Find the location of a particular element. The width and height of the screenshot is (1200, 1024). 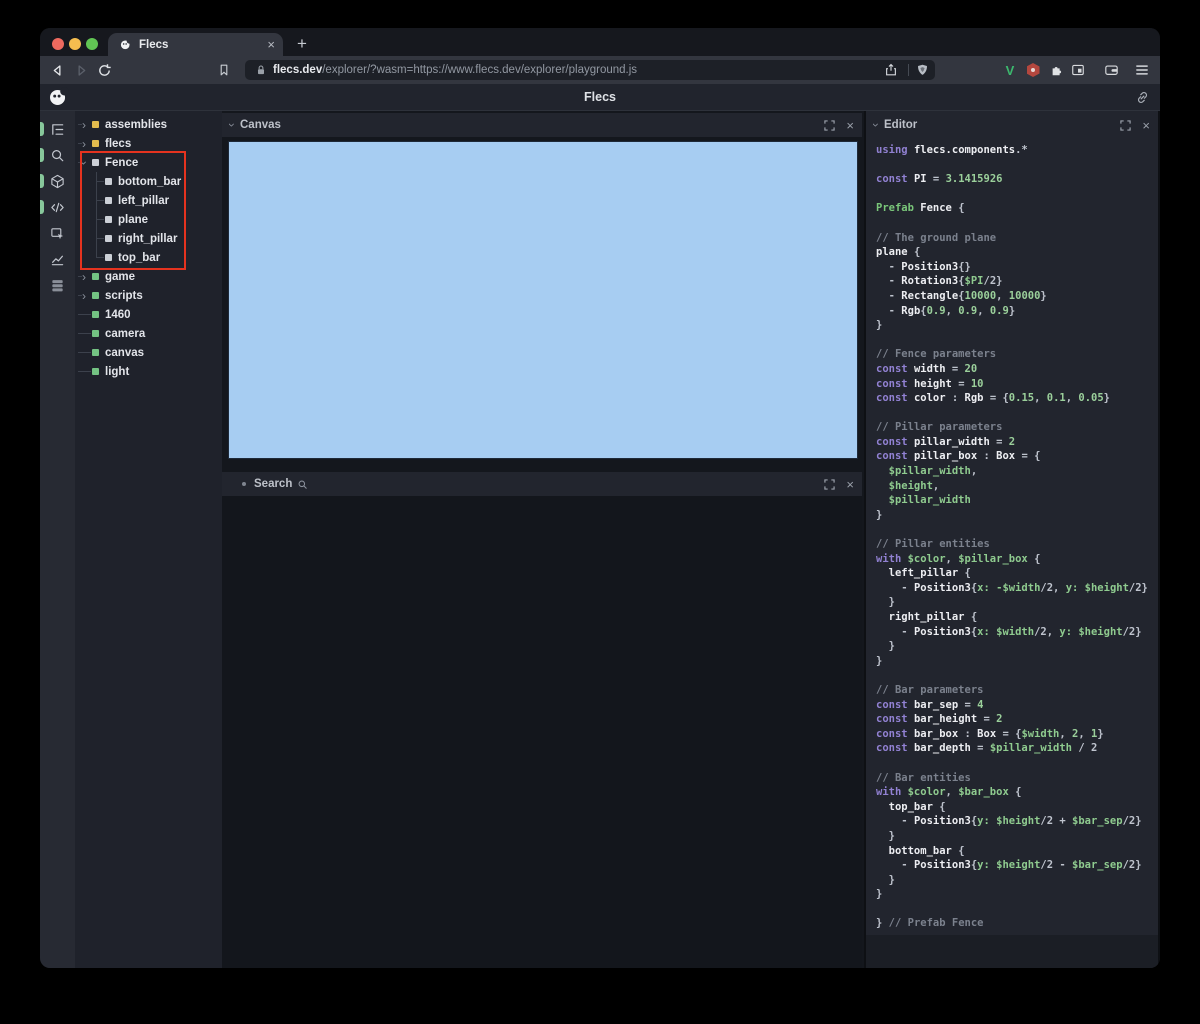

tree-item-label: top_bar is located at coordinates (139, 257).